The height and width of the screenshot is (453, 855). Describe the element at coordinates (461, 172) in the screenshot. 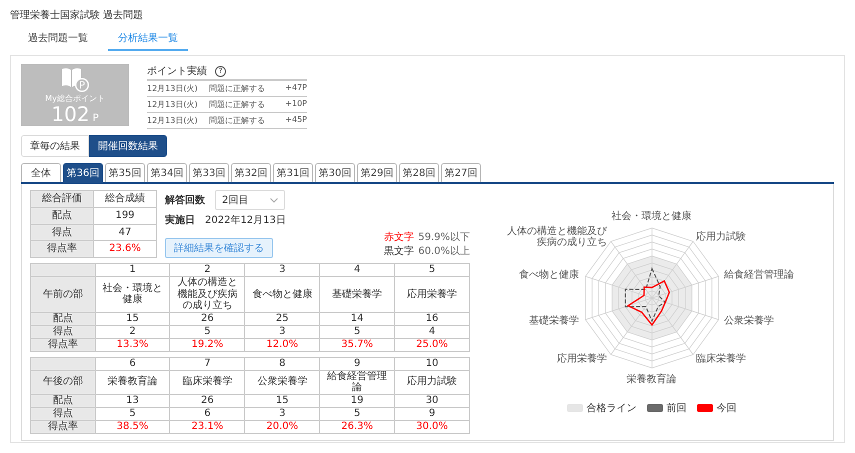

I see `round-tab: 第27回` at that location.